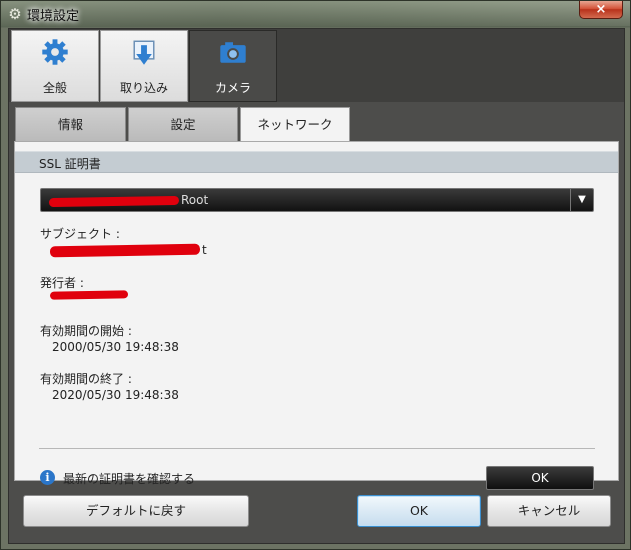 This screenshot has width=631, height=550. I want to click on tab-camera-label: カメラ, so click(232, 88).